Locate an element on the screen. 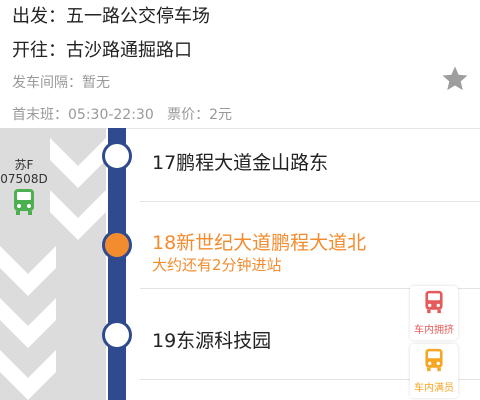 This screenshot has height=400, width=480. fare: 票价：2元 is located at coordinates (200, 115).